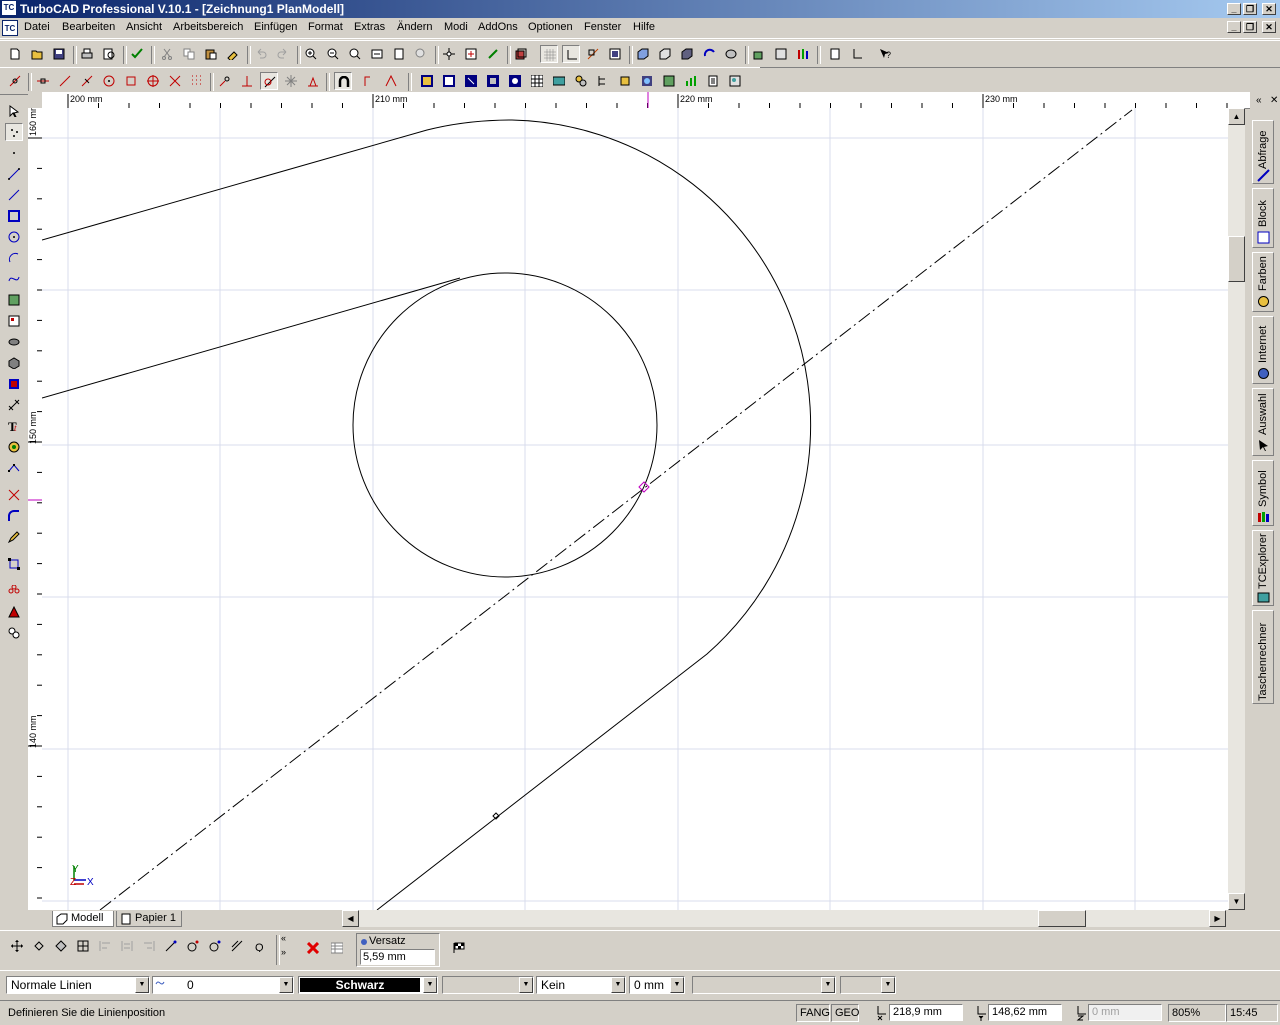 The width and height of the screenshot is (1280, 1025). I want to click on expand-right-icon: », so click(283, 952).